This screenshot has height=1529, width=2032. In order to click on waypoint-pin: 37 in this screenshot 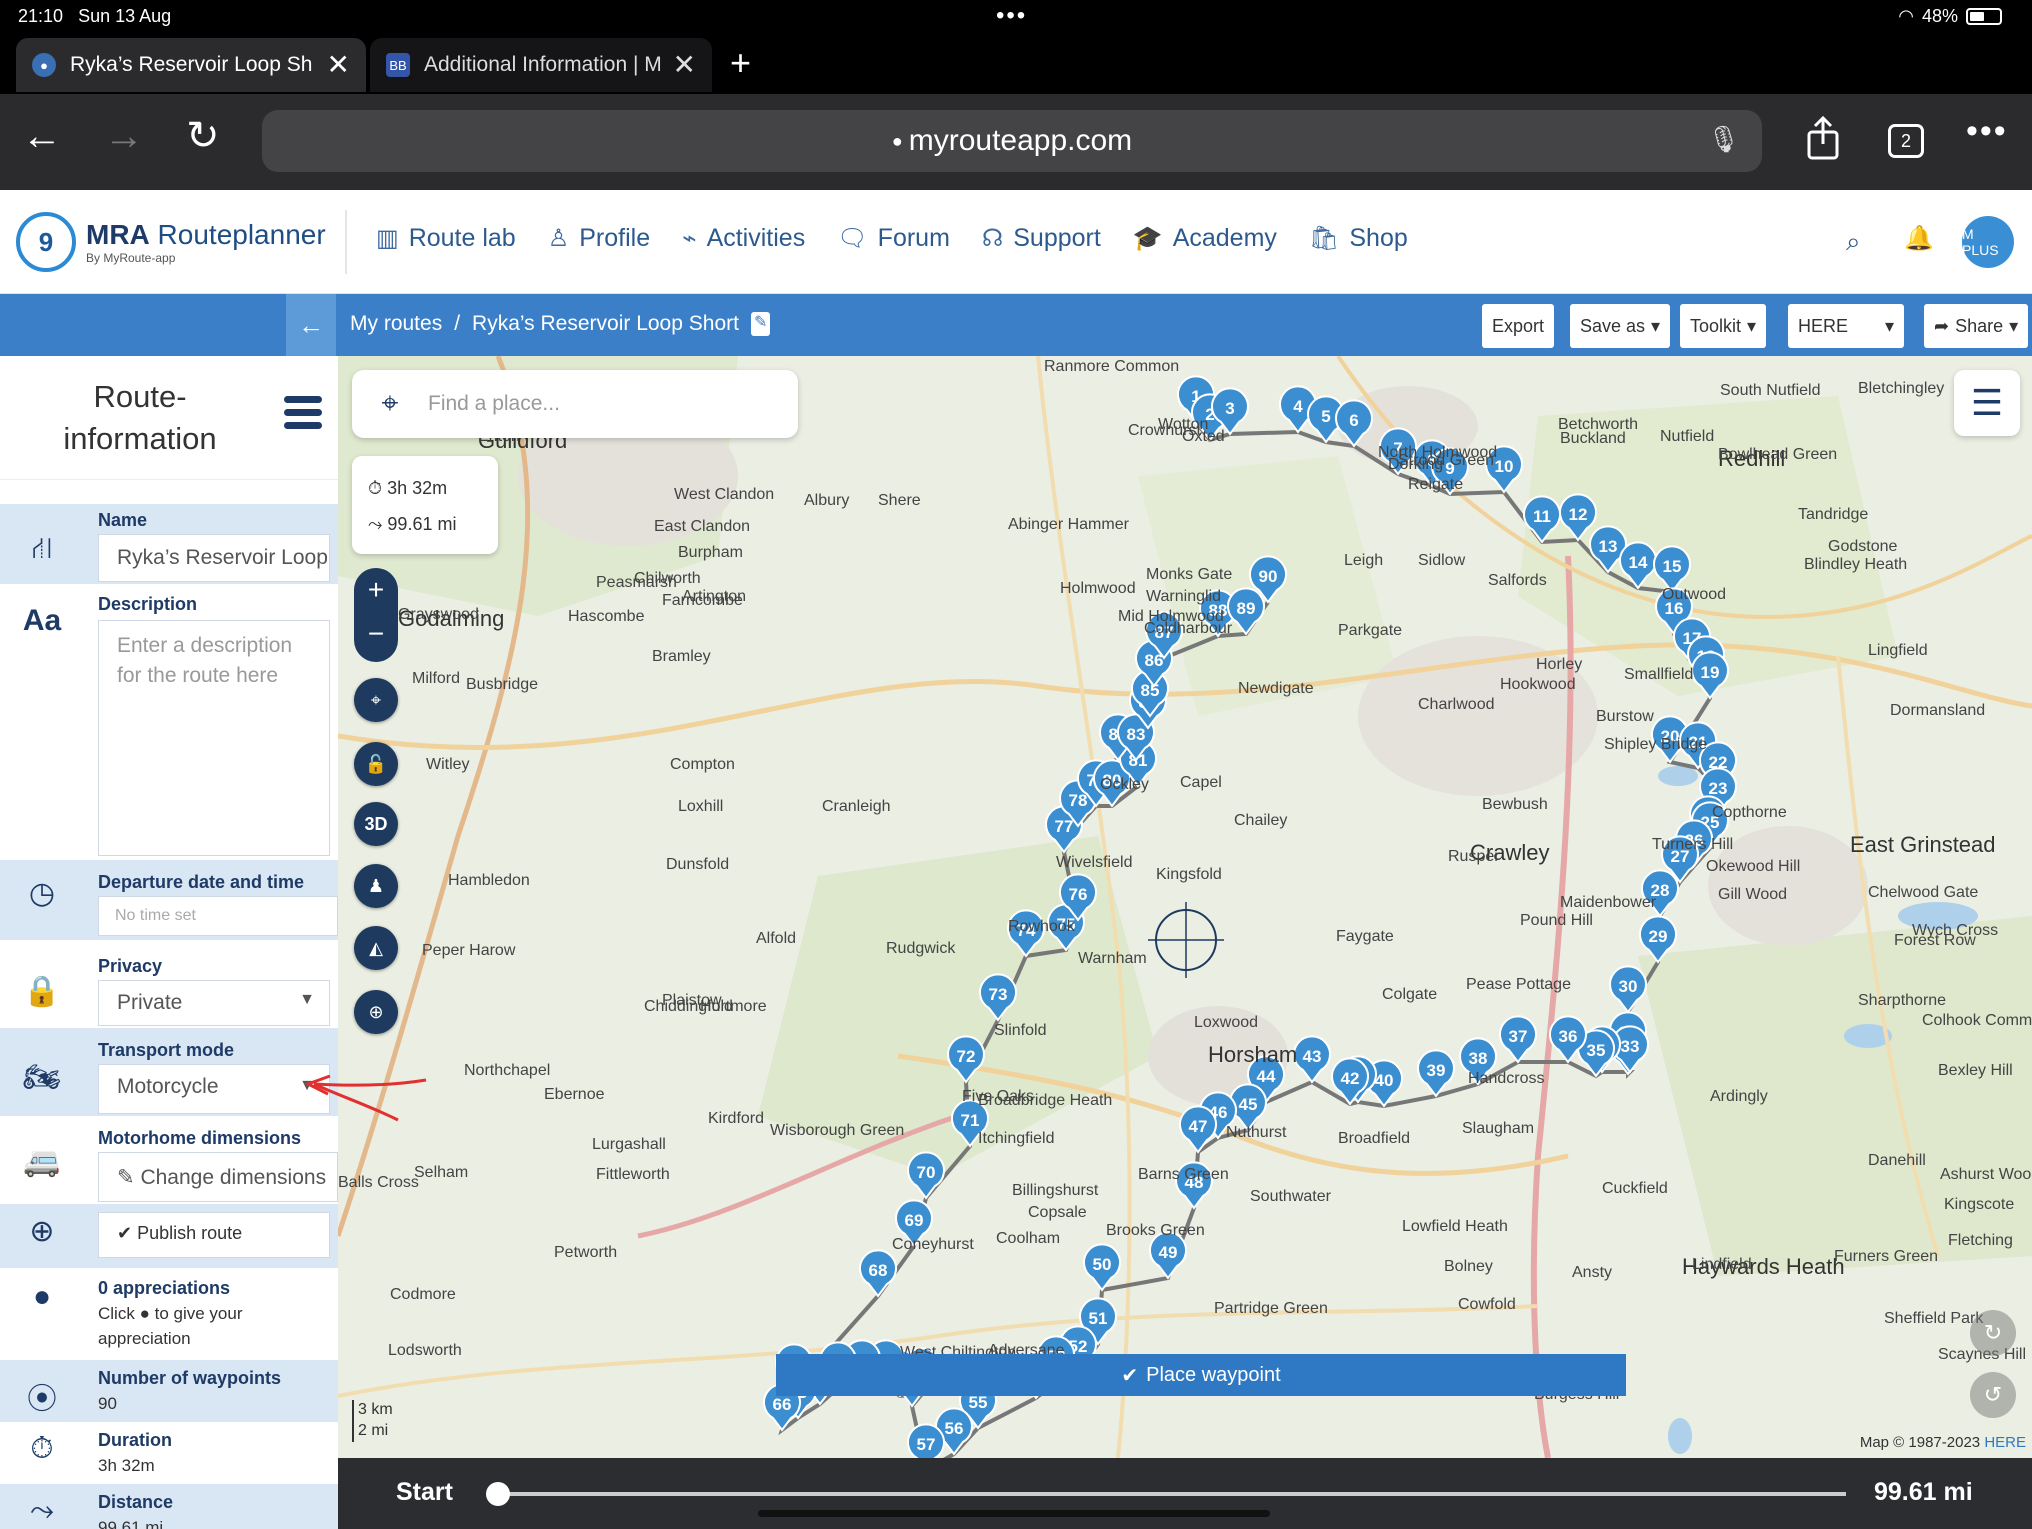, I will do `click(1518, 1039)`.